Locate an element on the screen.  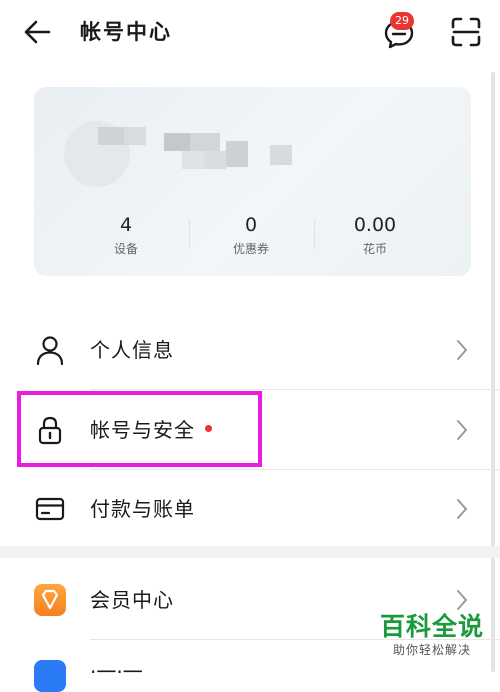
watermark: 百科全说 助你轻松解决 is located at coordinates (432, 635).